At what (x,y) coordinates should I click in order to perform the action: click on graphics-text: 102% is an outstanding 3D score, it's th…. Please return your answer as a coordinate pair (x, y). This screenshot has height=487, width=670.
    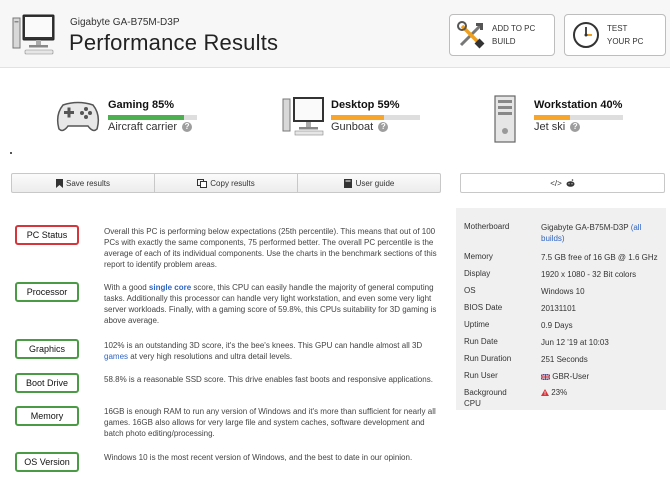
    Looking at the image, I should click on (271, 351).